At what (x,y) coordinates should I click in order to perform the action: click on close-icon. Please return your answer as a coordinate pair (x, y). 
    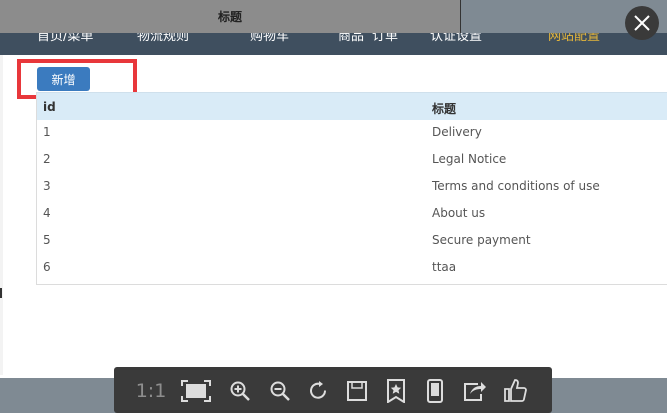
    Looking at the image, I should click on (642, 23).